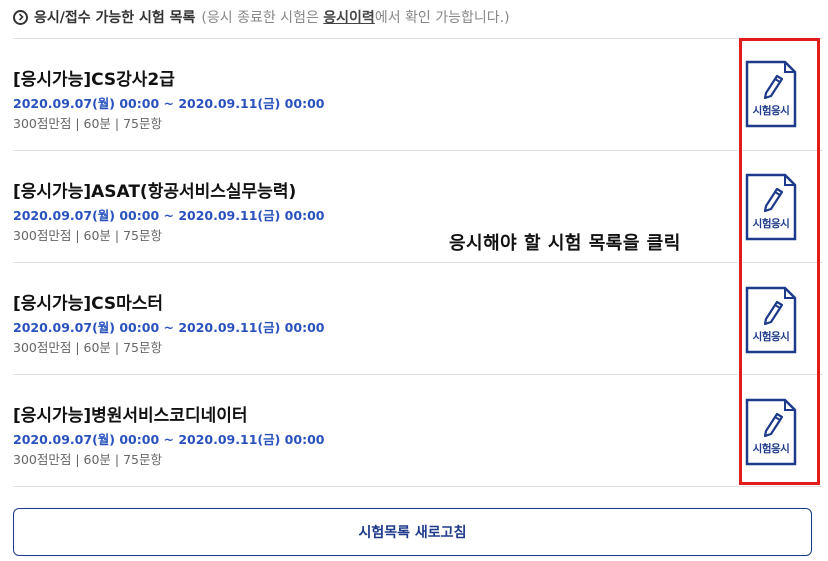  What do you see at coordinates (115, 18) in the screenshot?
I see `section-title: 응시/접수 가능한 시험 목록` at bounding box center [115, 18].